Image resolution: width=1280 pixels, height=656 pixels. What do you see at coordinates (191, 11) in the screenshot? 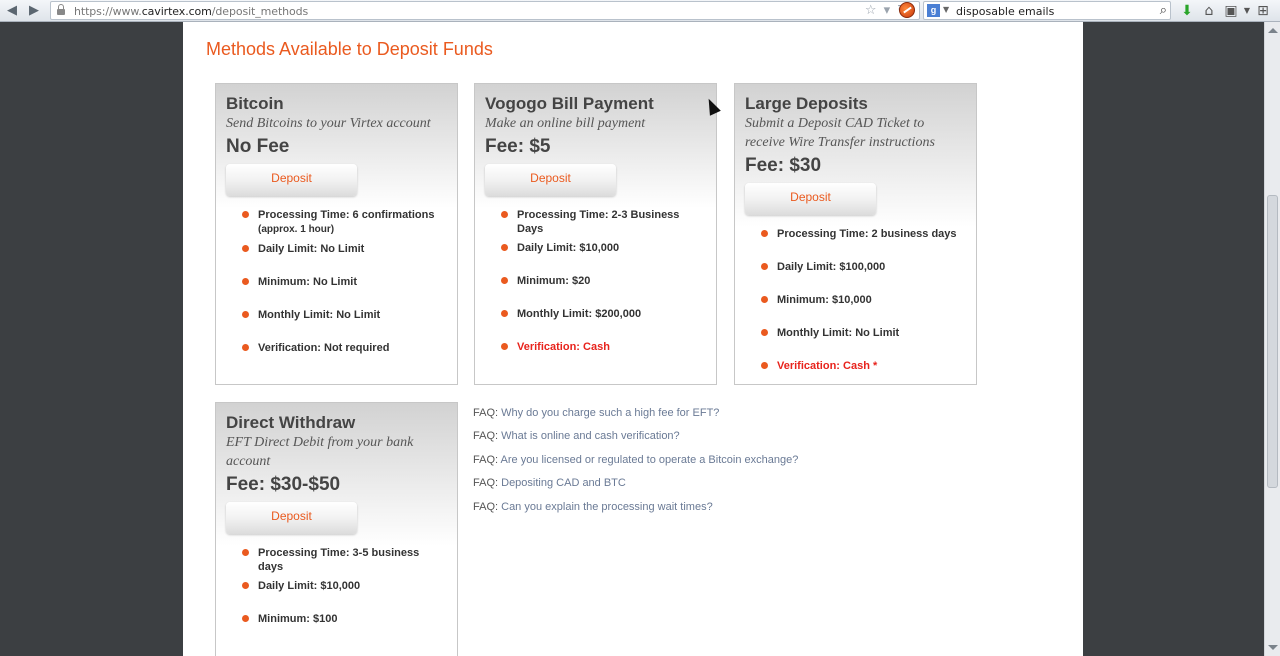
I see `url-text: https://www.cavirtex.com/deposit_methods` at bounding box center [191, 11].